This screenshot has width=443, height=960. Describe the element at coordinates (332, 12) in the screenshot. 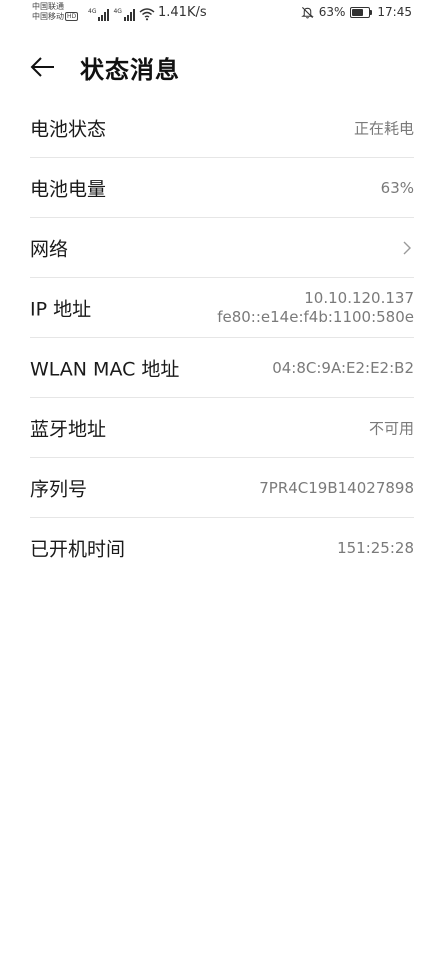

I see `battery-percent: 63%` at that location.